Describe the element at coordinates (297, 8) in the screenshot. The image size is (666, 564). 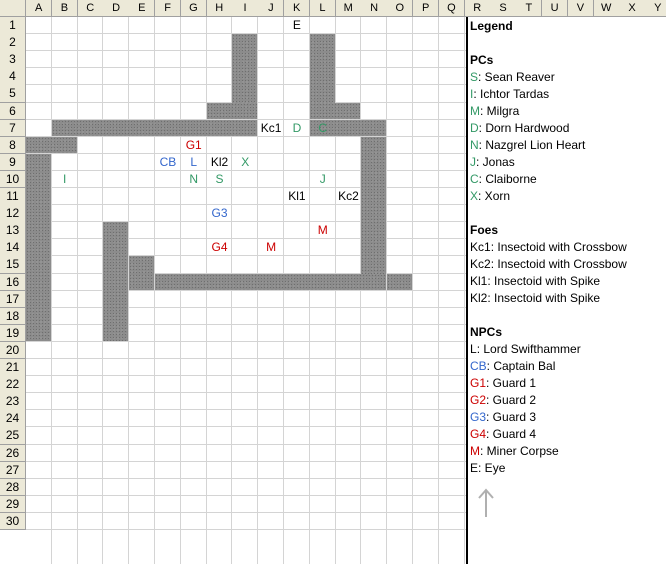
I see `column-header-k: K` at that location.